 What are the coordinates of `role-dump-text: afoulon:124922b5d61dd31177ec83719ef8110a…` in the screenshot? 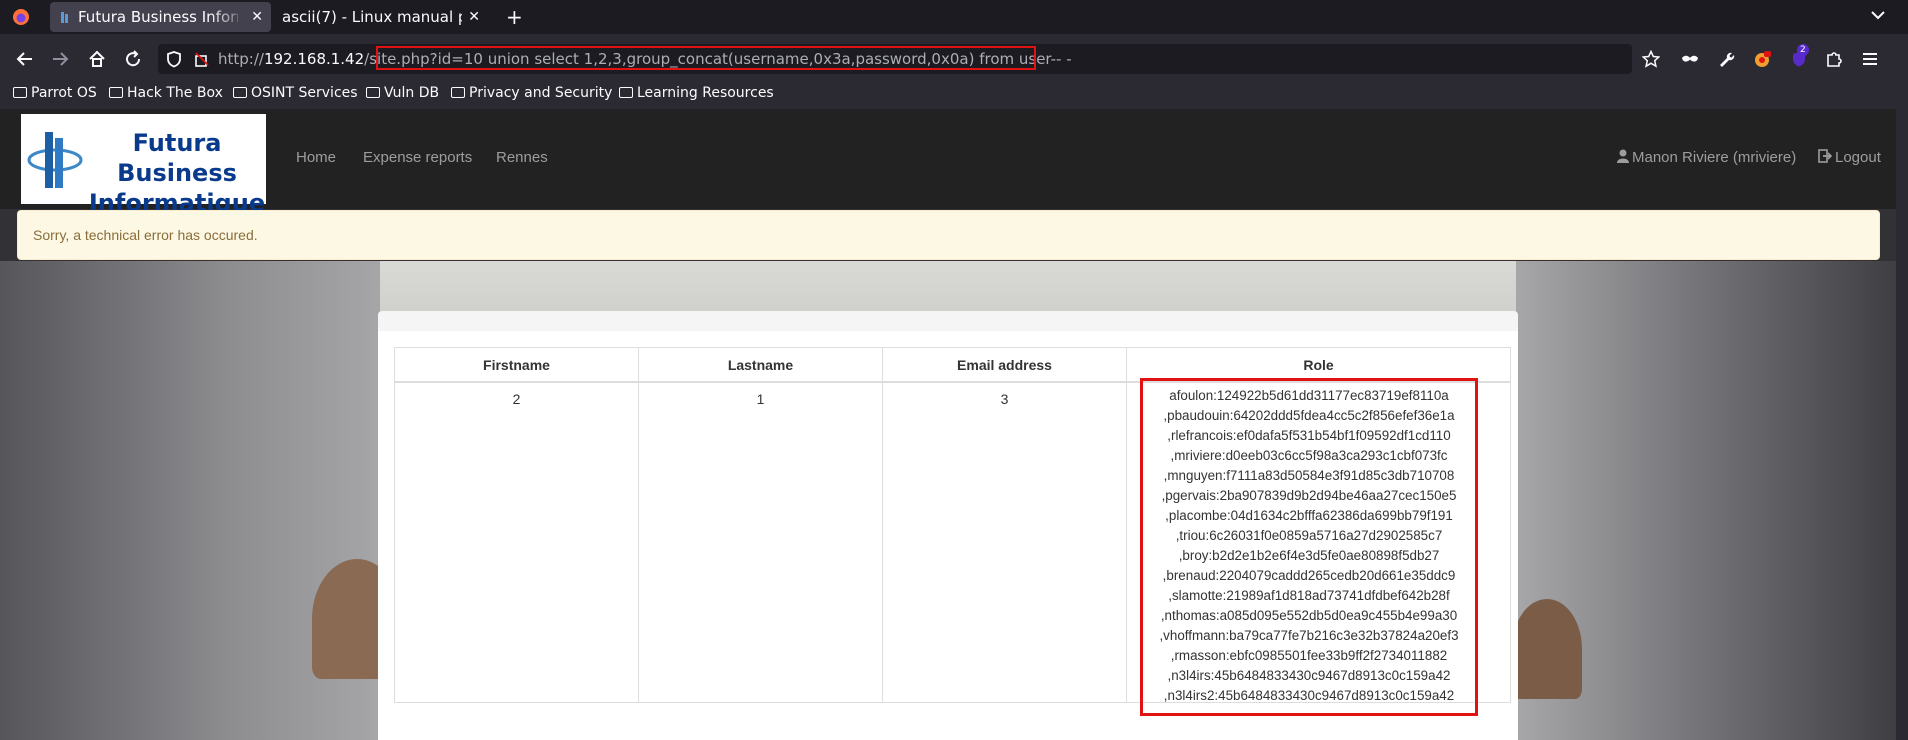 It's located at (1309, 546).